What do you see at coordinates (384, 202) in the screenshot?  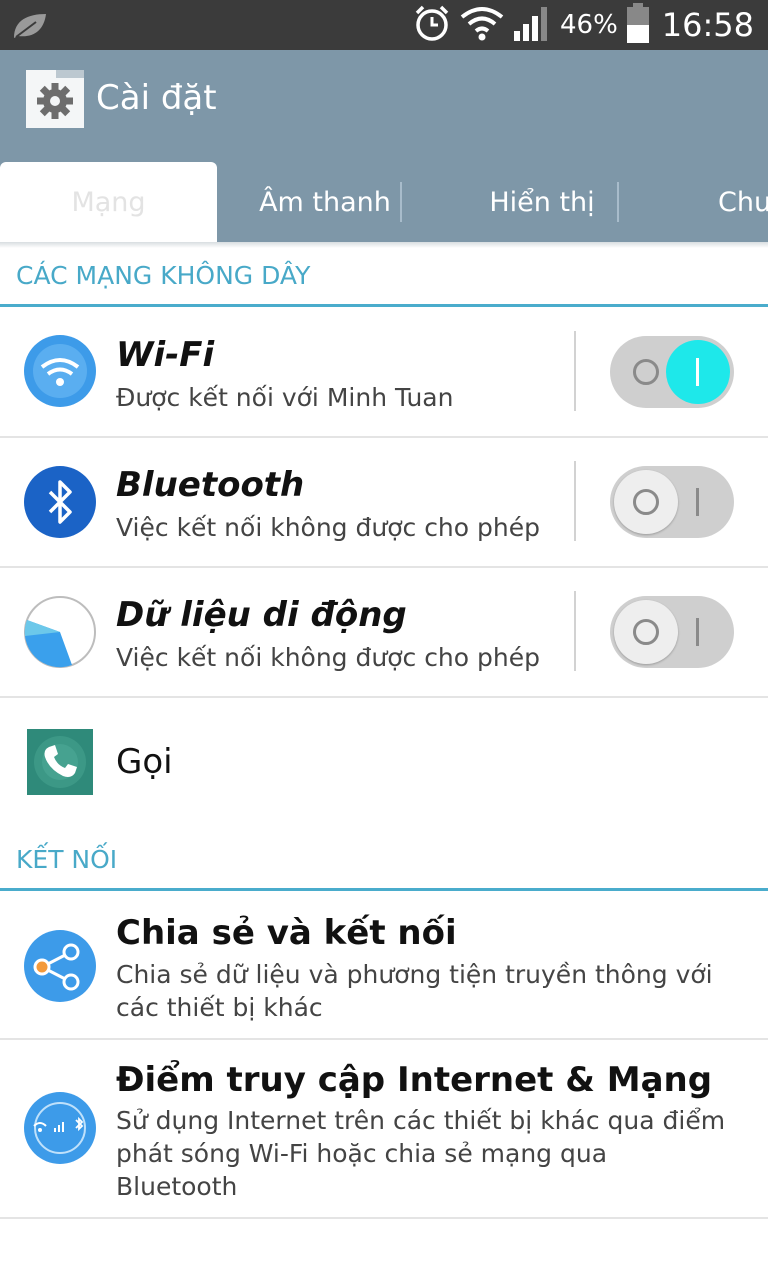 I see `tab-bar: Mạng Âm thanh Hiển thị Chu` at bounding box center [384, 202].